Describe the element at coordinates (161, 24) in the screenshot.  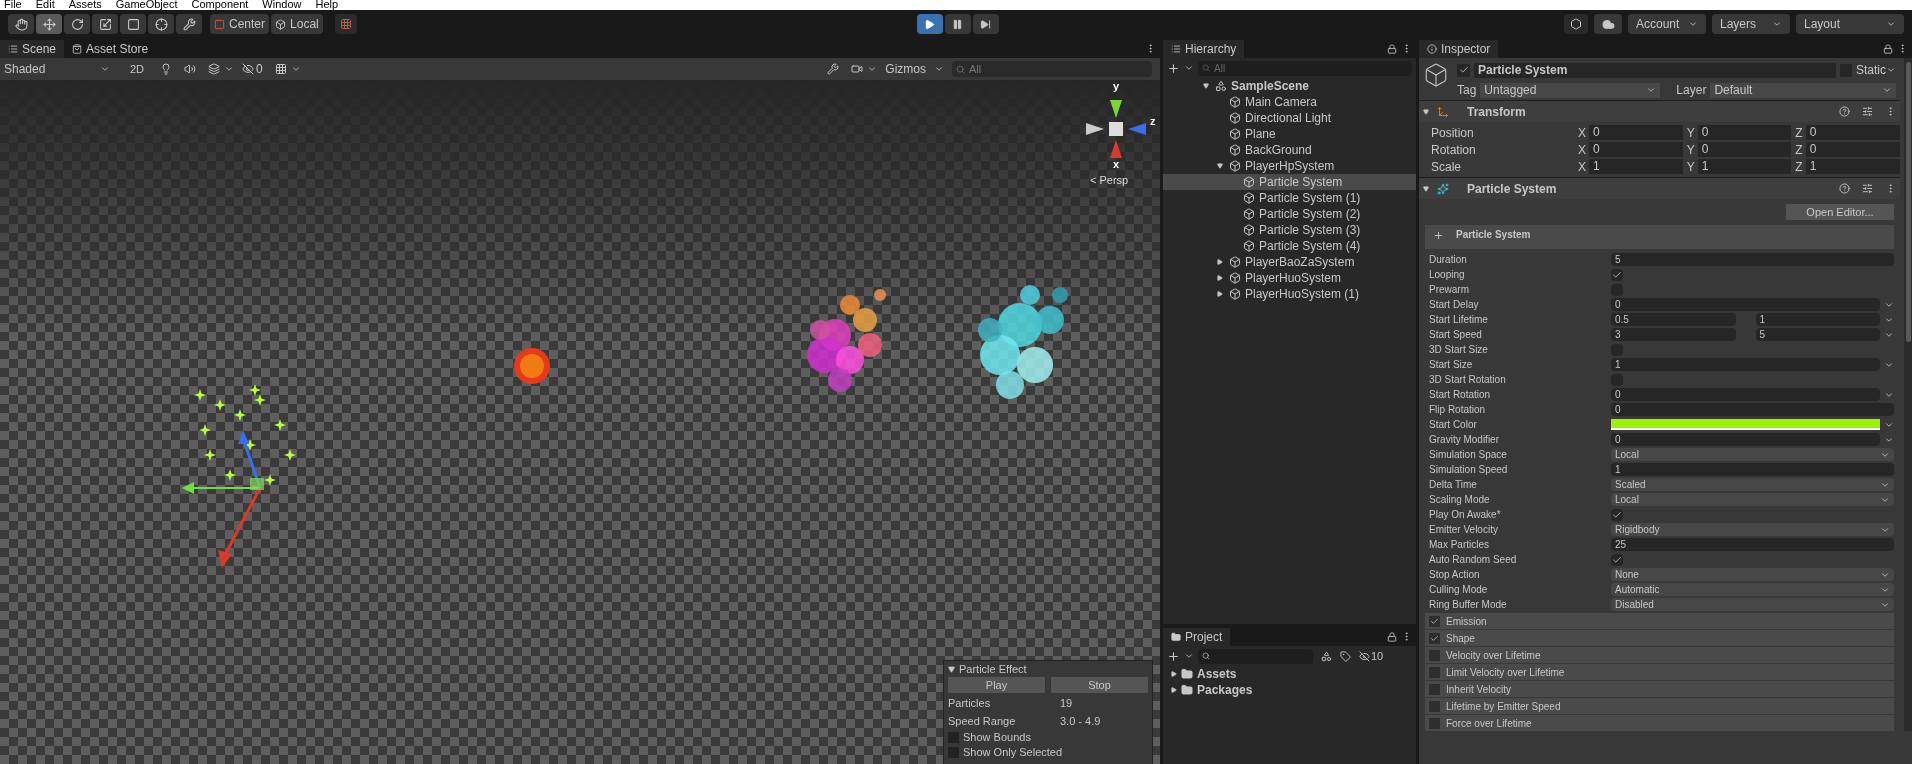
I see `transform-tool-button` at that location.